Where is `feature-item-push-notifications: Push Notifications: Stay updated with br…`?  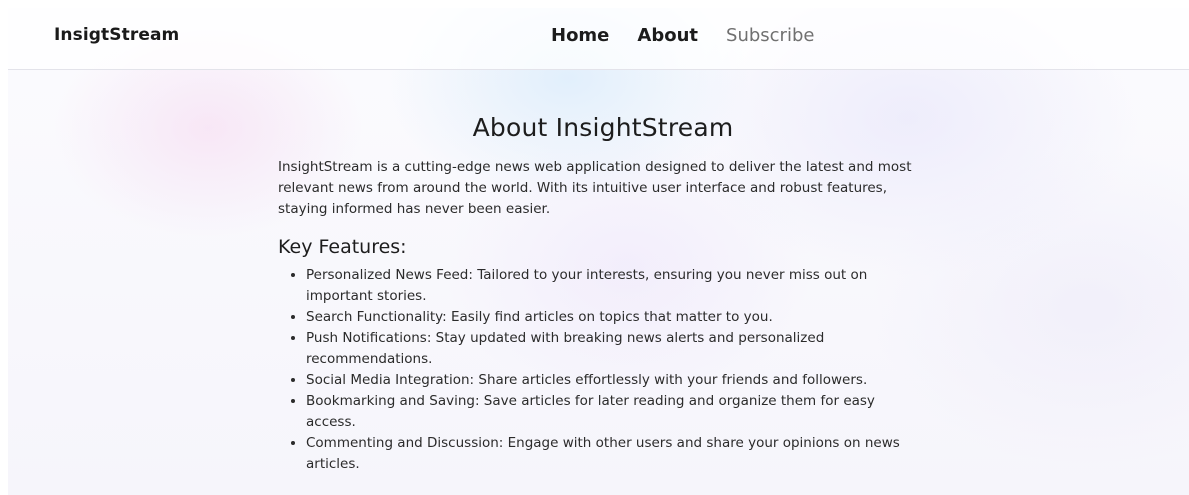 feature-item-push-notifications: Push Notifications: Stay updated with br… is located at coordinates (617, 349).